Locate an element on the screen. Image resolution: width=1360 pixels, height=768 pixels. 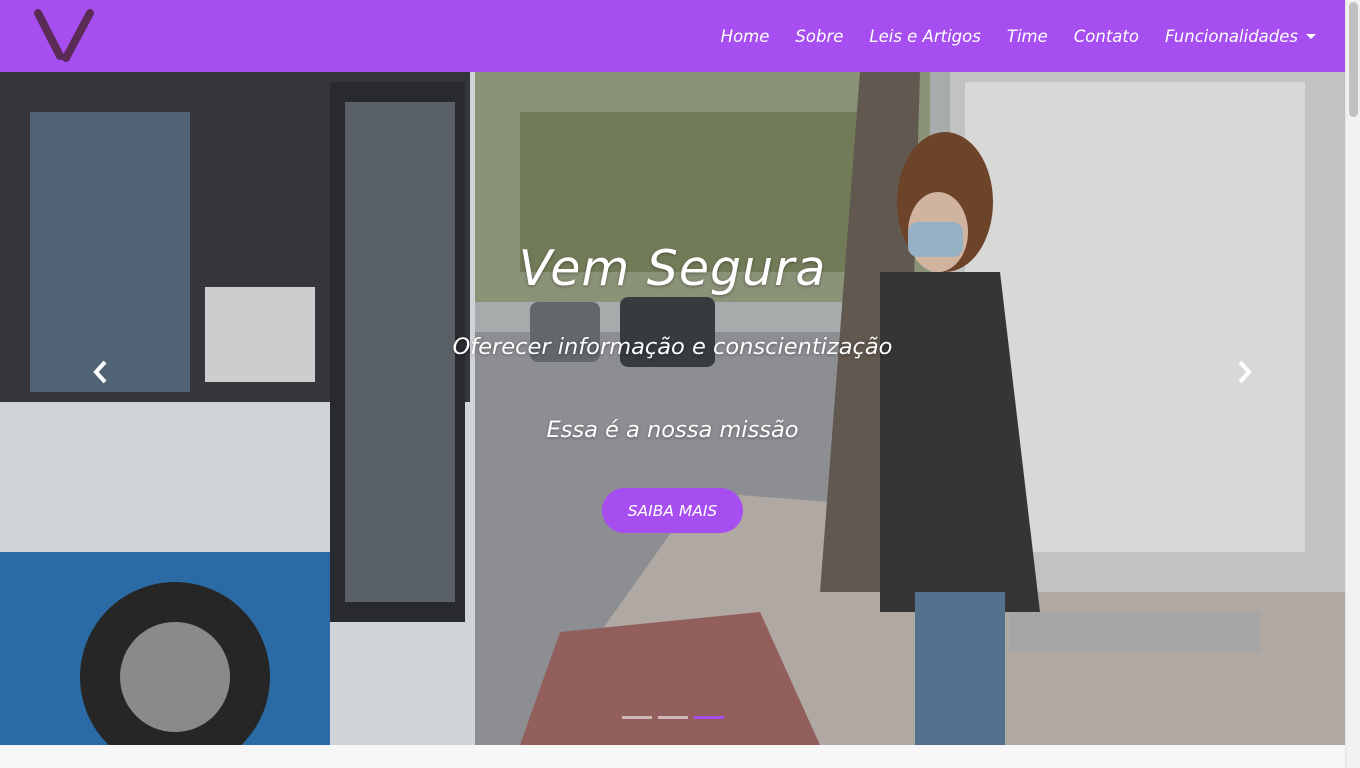
dropdown-label: Funcionalidades is located at coordinates (1231, 36).